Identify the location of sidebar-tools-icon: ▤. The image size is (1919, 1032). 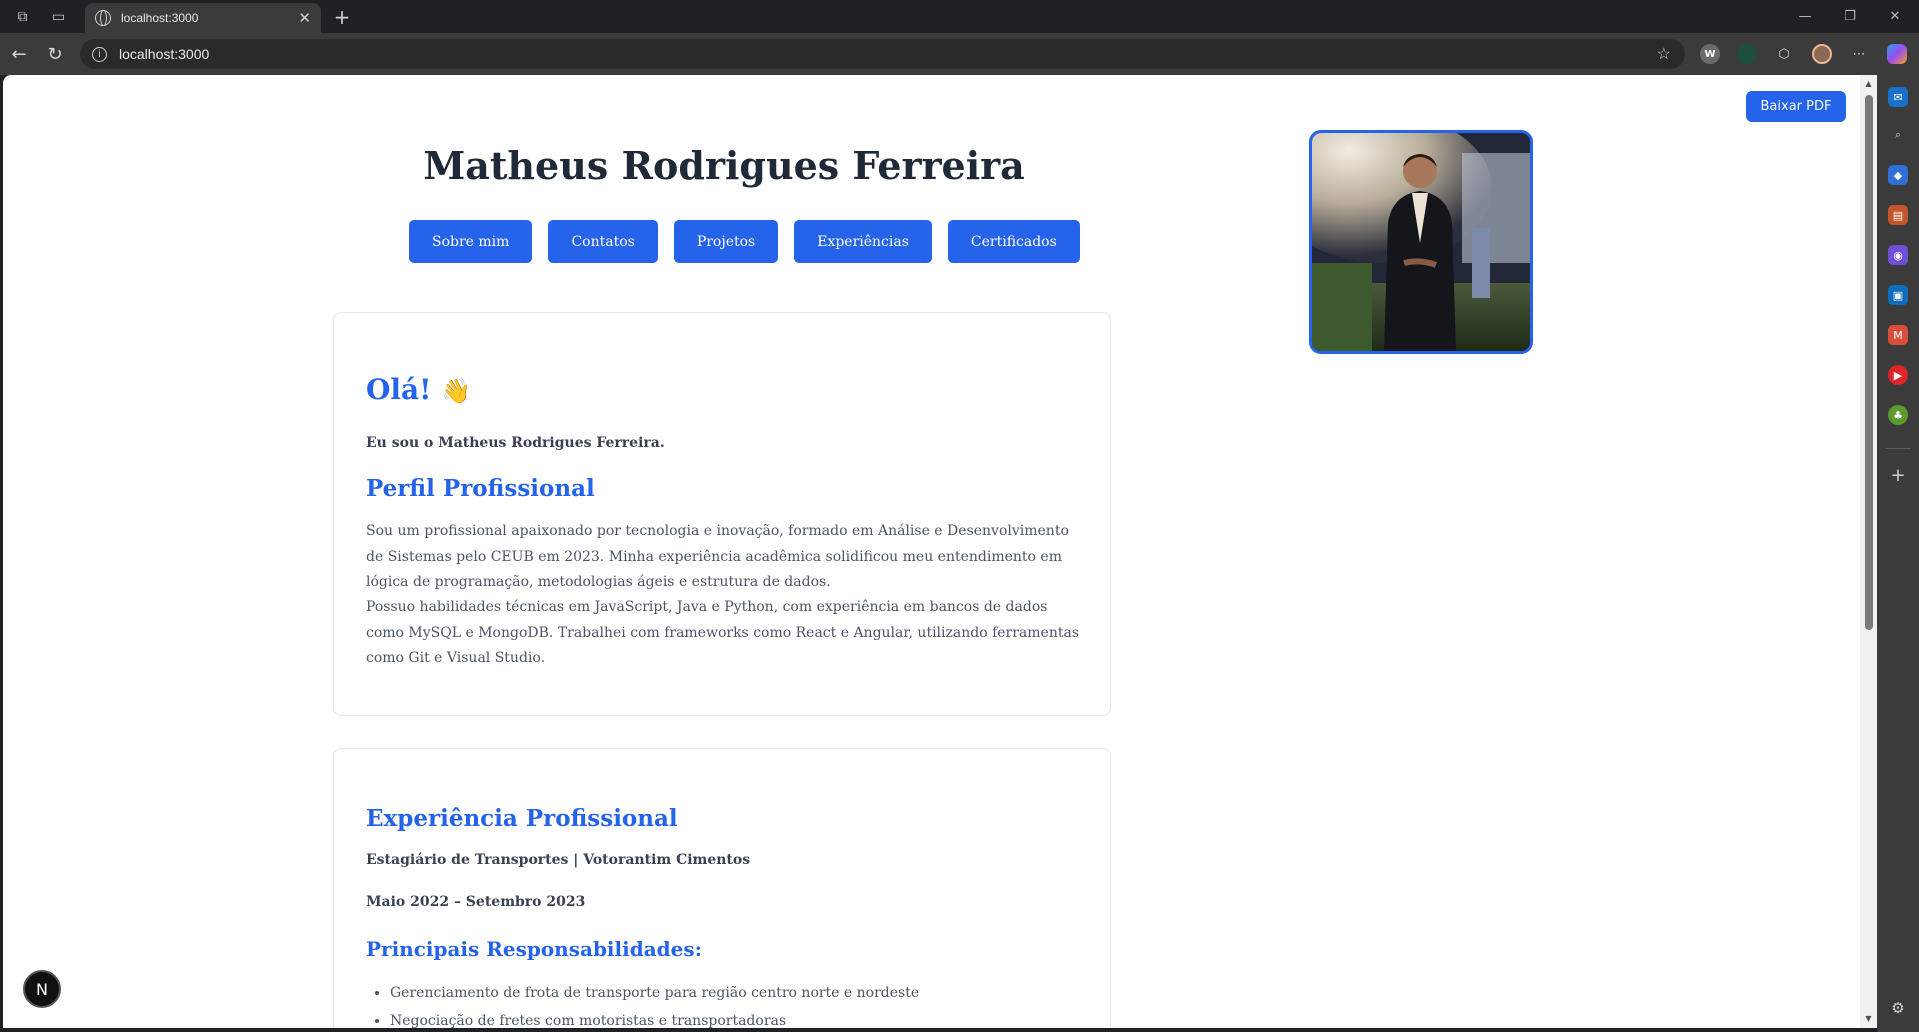
(1898, 215).